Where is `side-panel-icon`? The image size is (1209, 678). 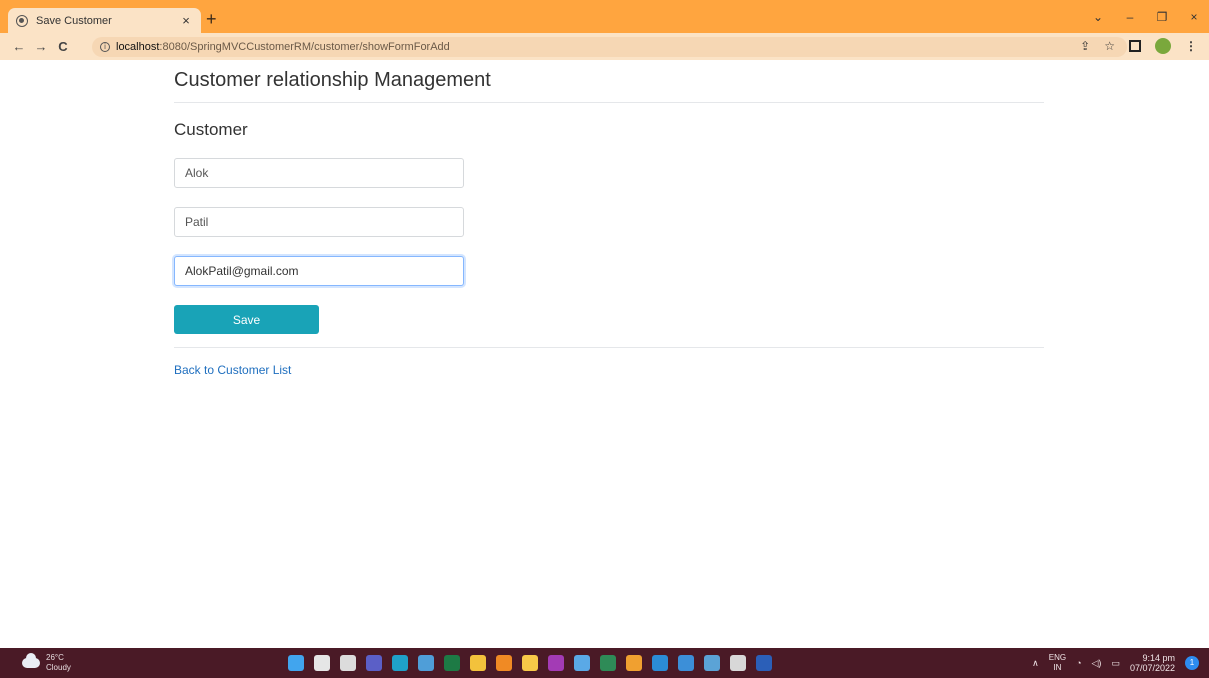 side-panel-icon is located at coordinates (1135, 46).